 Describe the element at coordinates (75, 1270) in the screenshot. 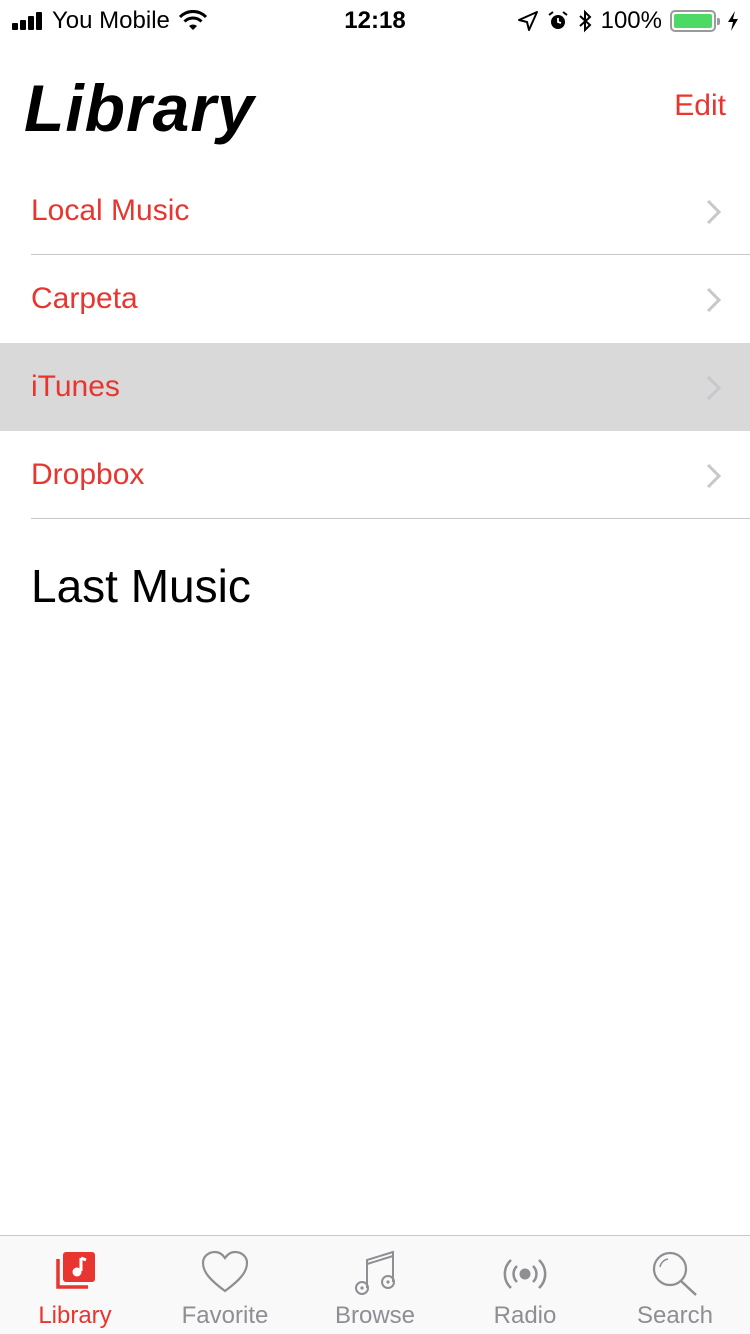

I see `music-library-icon` at that location.